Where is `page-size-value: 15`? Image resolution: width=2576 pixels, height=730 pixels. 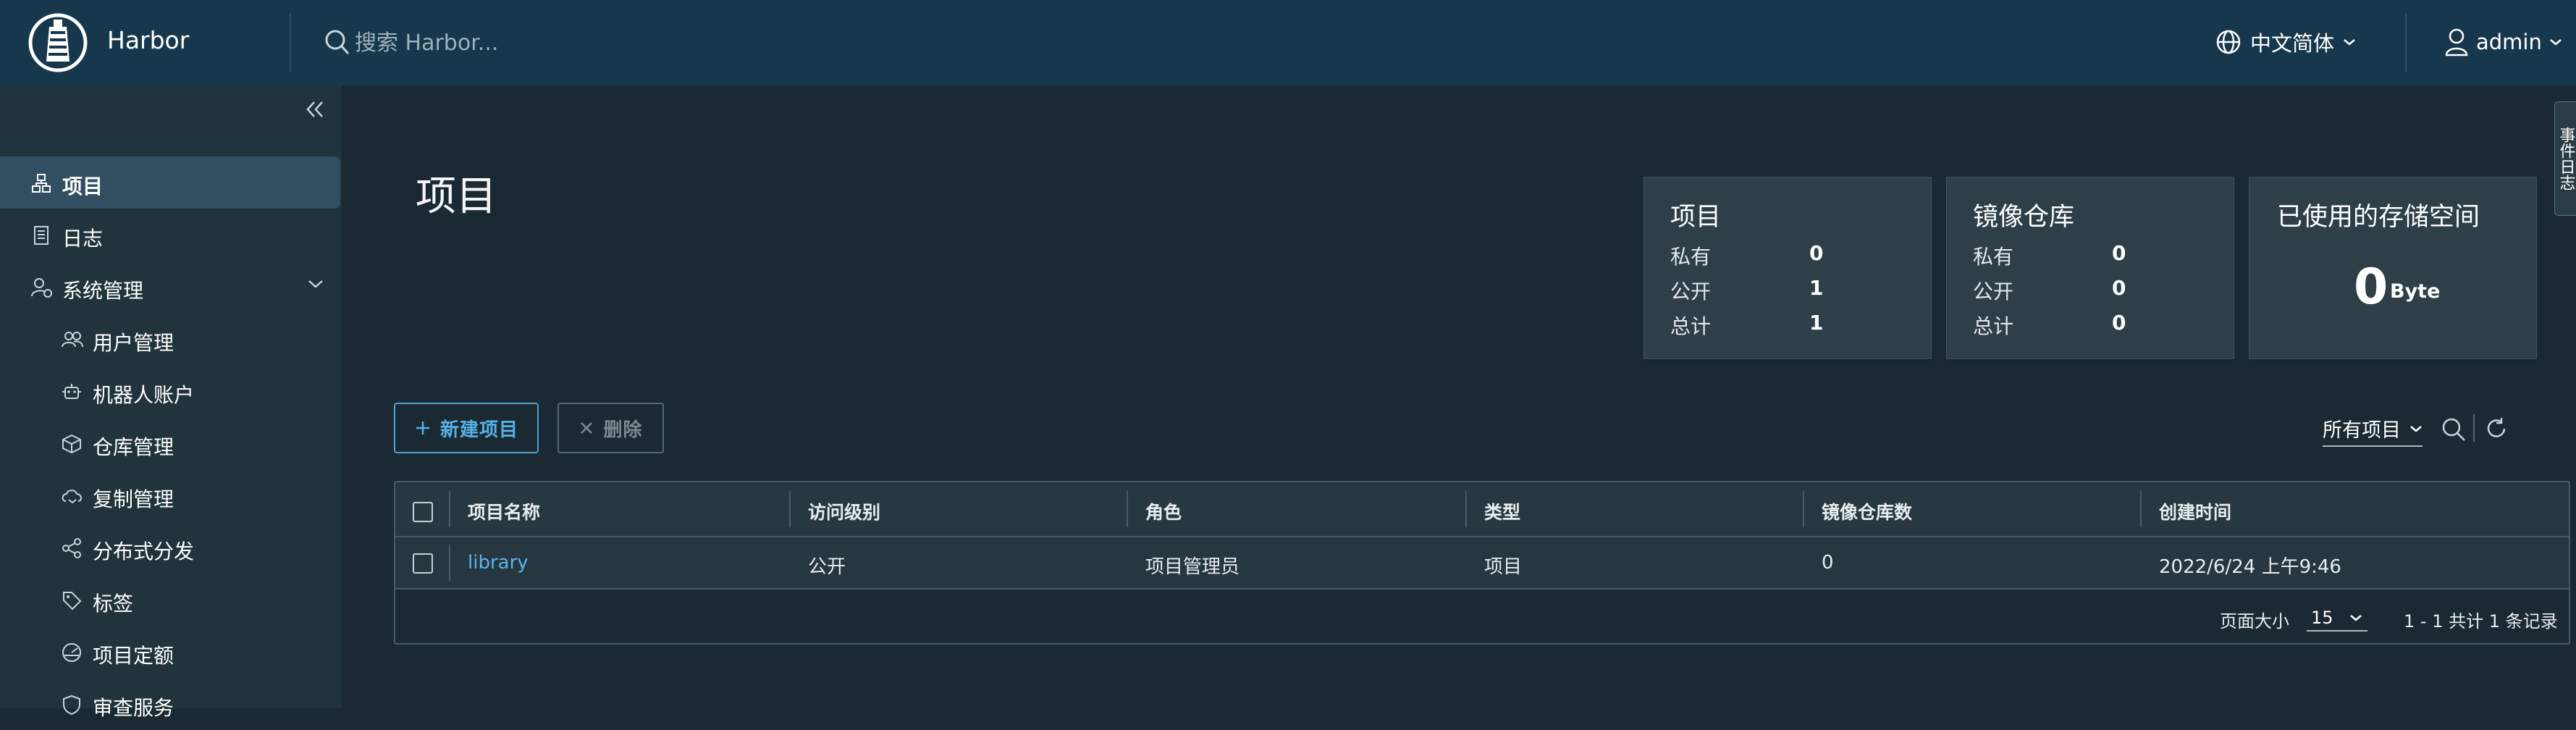
page-size-value: 15 is located at coordinates (2322, 618).